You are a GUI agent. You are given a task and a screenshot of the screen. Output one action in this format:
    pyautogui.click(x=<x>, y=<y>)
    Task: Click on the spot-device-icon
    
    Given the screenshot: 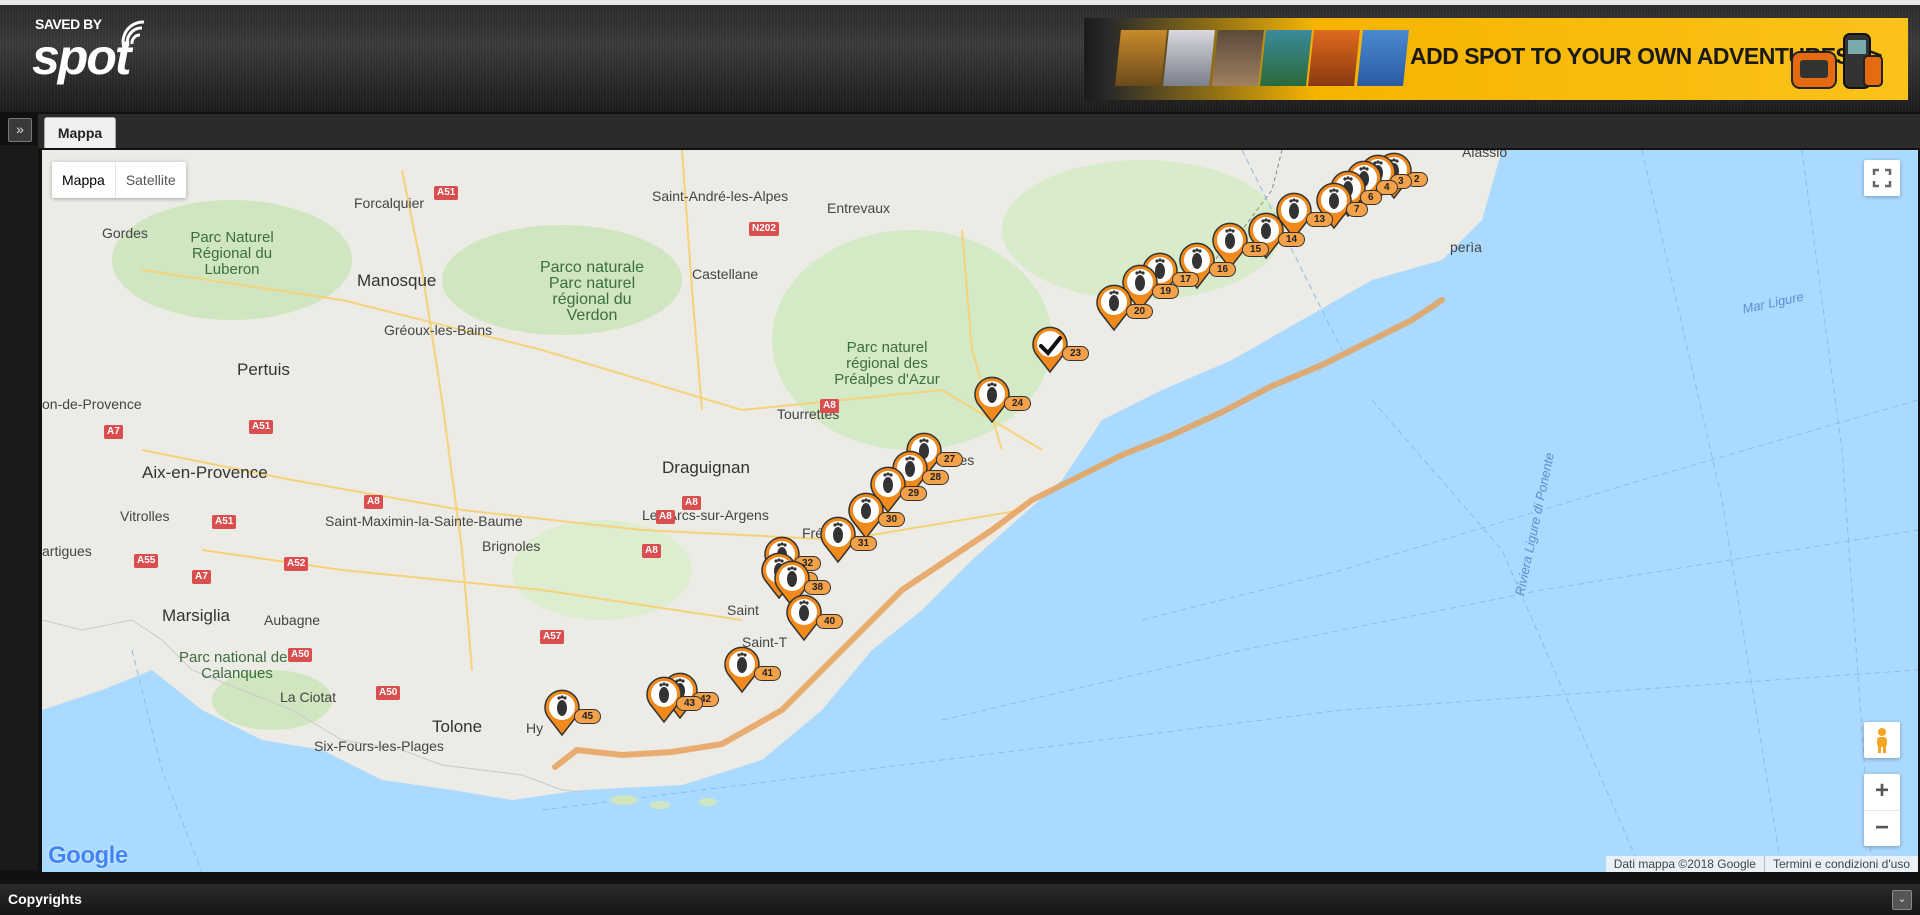 What is the action you would take?
    pyautogui.click(x=1837, y=61)
    